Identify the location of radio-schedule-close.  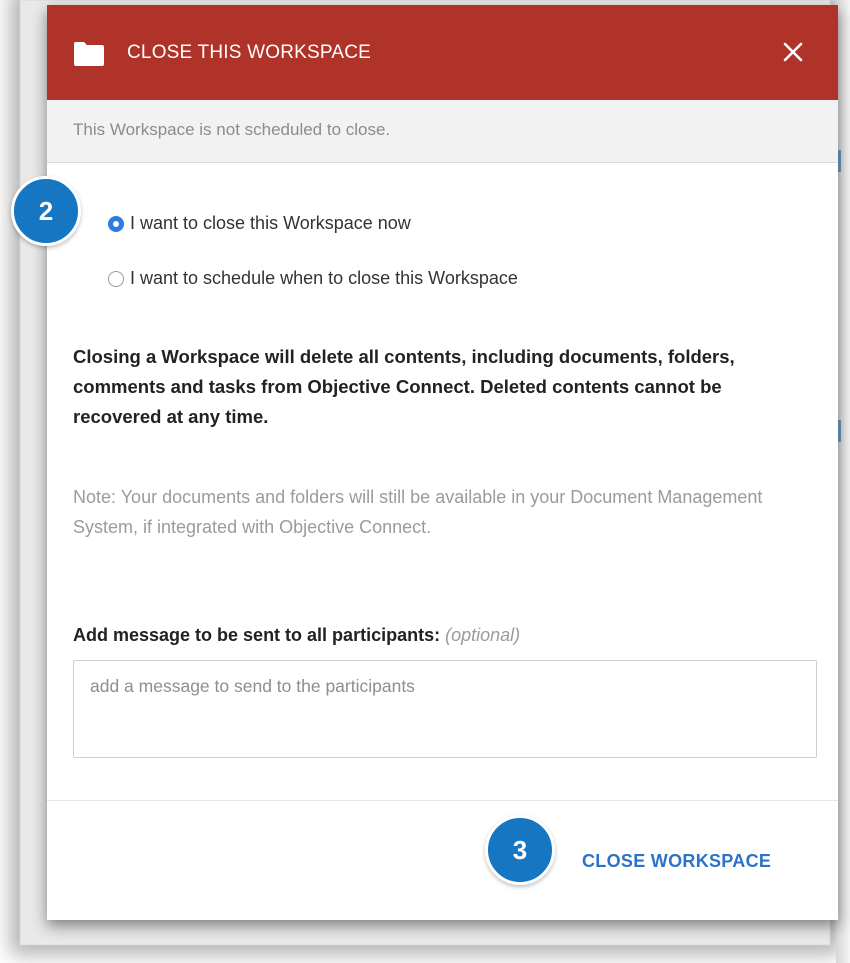
(116, 278).